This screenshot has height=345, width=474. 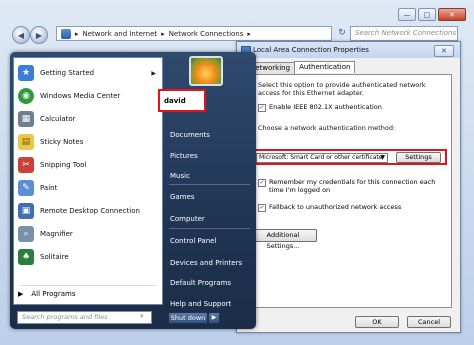 I want to click on explorer-search-input: Search Network Connections, so click(x=404, y=33).